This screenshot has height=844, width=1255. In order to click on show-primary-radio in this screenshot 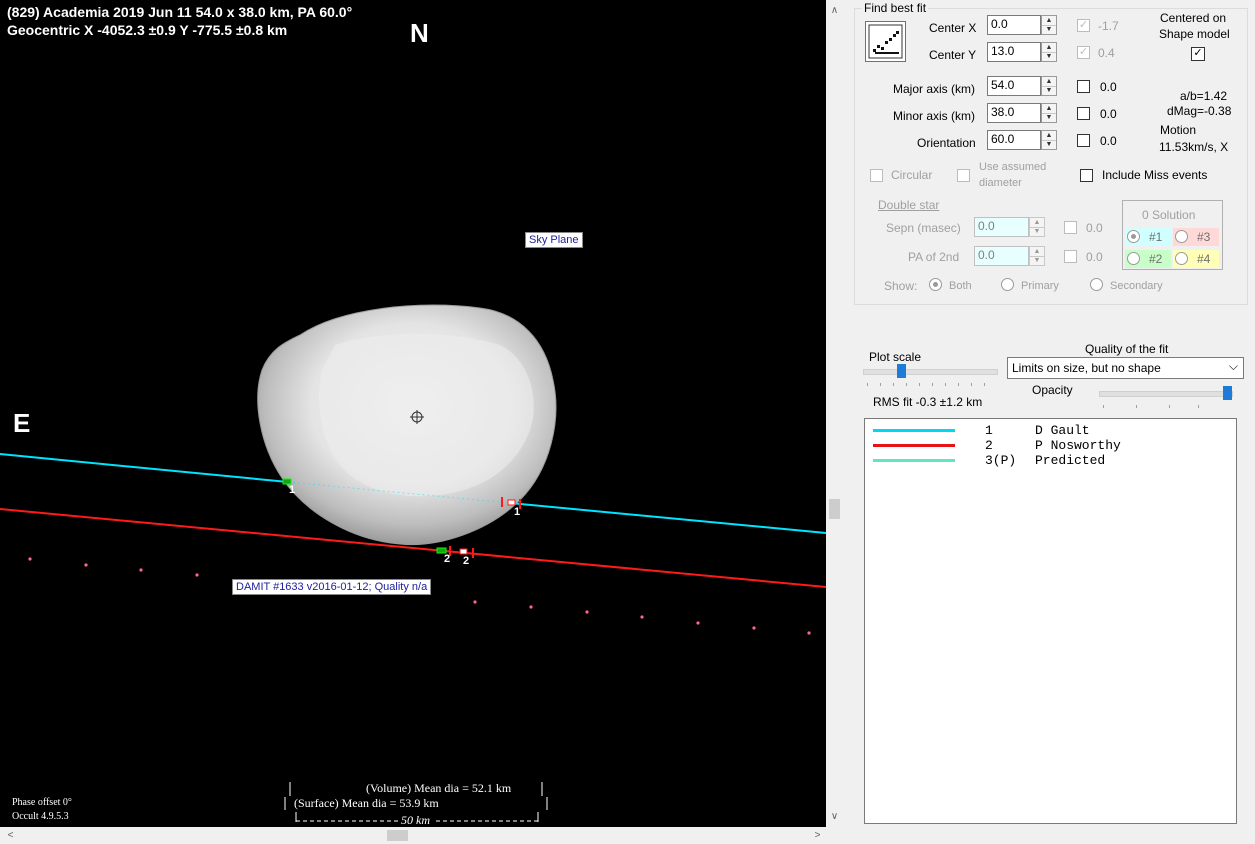, I will do `click(1007, 284)`.